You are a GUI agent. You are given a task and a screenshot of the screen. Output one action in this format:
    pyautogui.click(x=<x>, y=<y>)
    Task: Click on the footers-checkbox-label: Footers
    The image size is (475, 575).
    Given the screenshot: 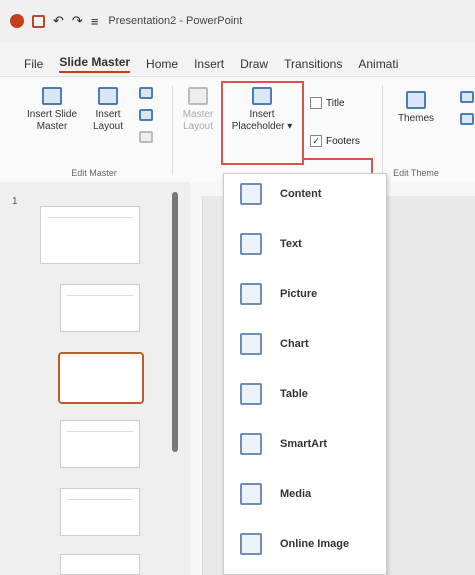 What is the action you would take?
    pyautogui.click(x=343, y=141)
    